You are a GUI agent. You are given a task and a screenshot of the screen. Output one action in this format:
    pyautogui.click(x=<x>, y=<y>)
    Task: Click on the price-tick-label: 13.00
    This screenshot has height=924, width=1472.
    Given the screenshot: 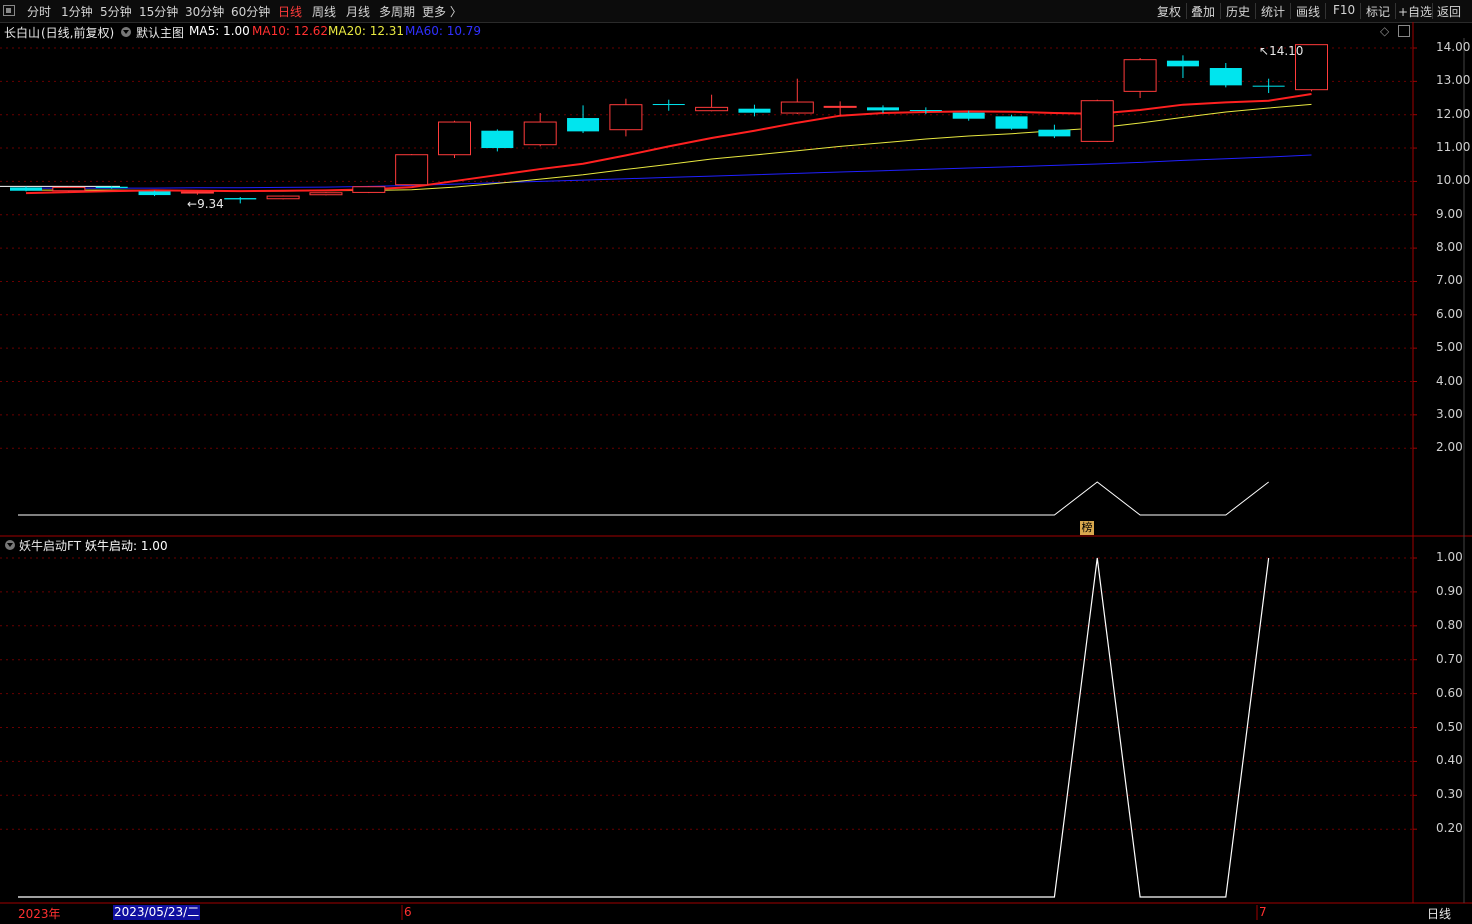 What is the action you would take?
    pyautogui.click(x=1453, y=80)
    